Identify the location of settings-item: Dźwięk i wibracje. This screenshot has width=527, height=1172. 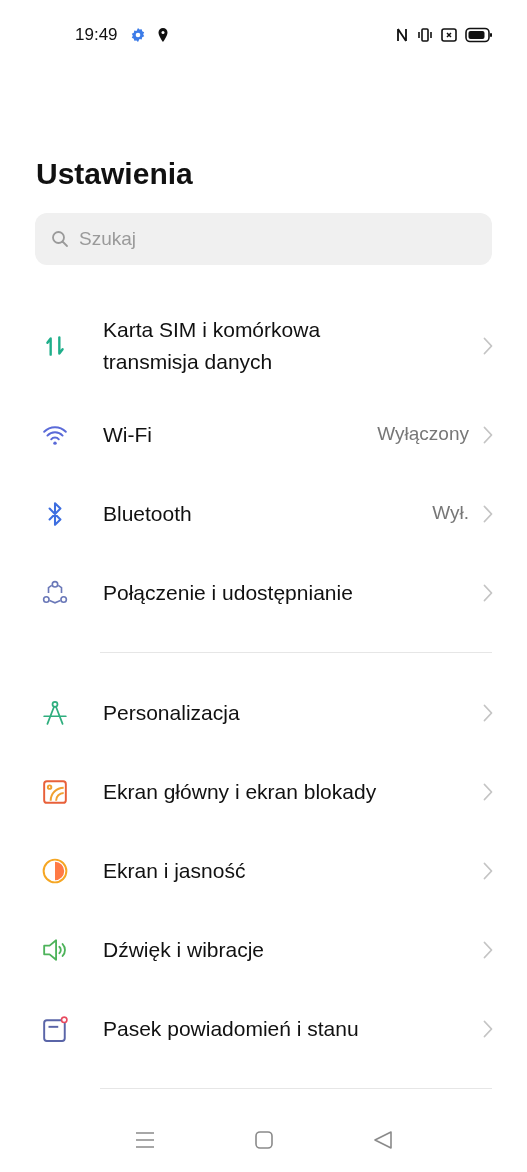
(263, 949).